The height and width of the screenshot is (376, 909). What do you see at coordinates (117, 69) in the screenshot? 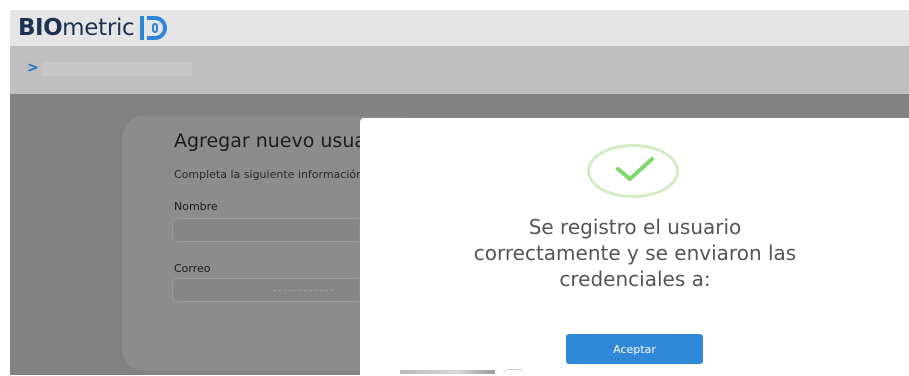
I see `breadcrumb-item` at bounding box center [117, 69].